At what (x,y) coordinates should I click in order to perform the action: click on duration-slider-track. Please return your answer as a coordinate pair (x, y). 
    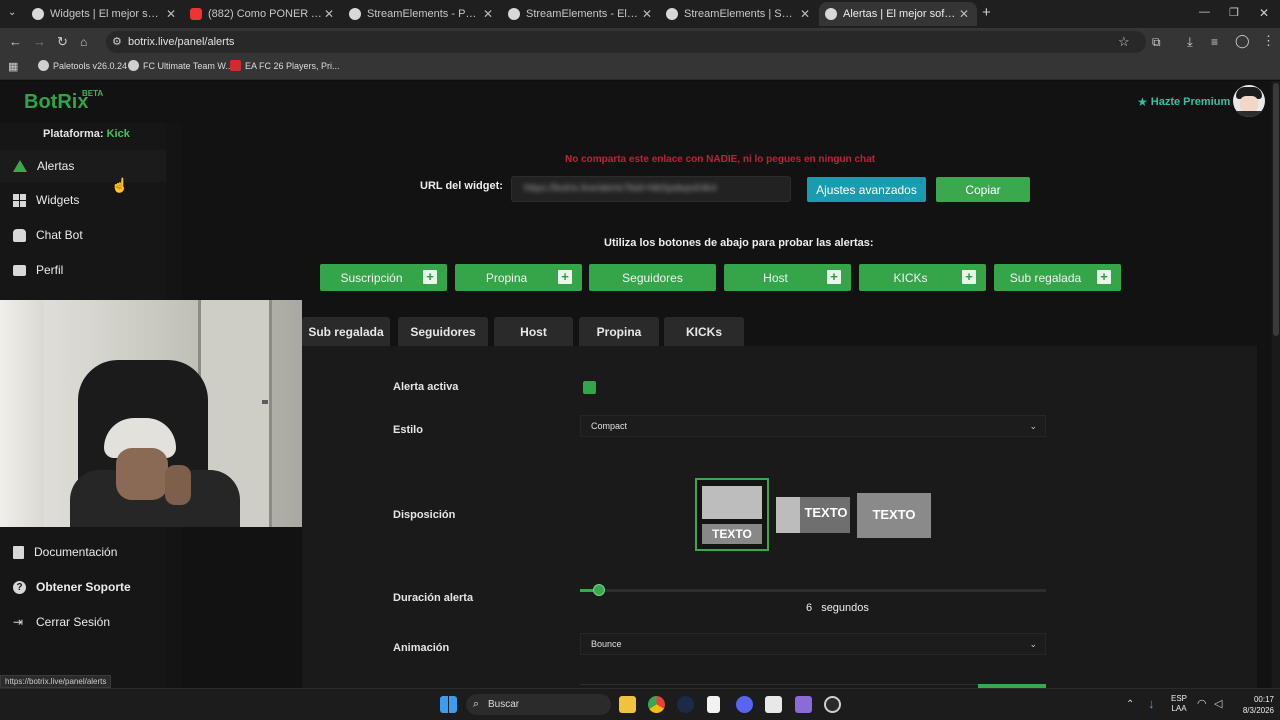
    Looking at the image, I should click on (813, 590).